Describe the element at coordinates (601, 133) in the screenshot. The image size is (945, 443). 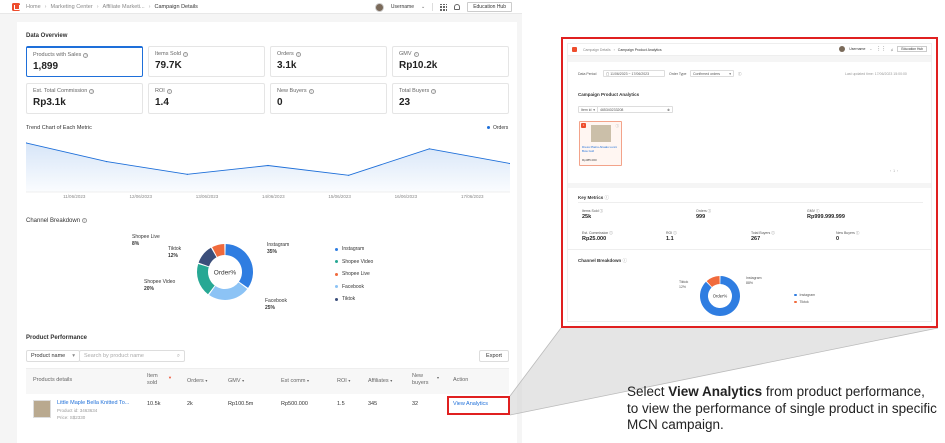
I see `product-thumbnail` at that location.